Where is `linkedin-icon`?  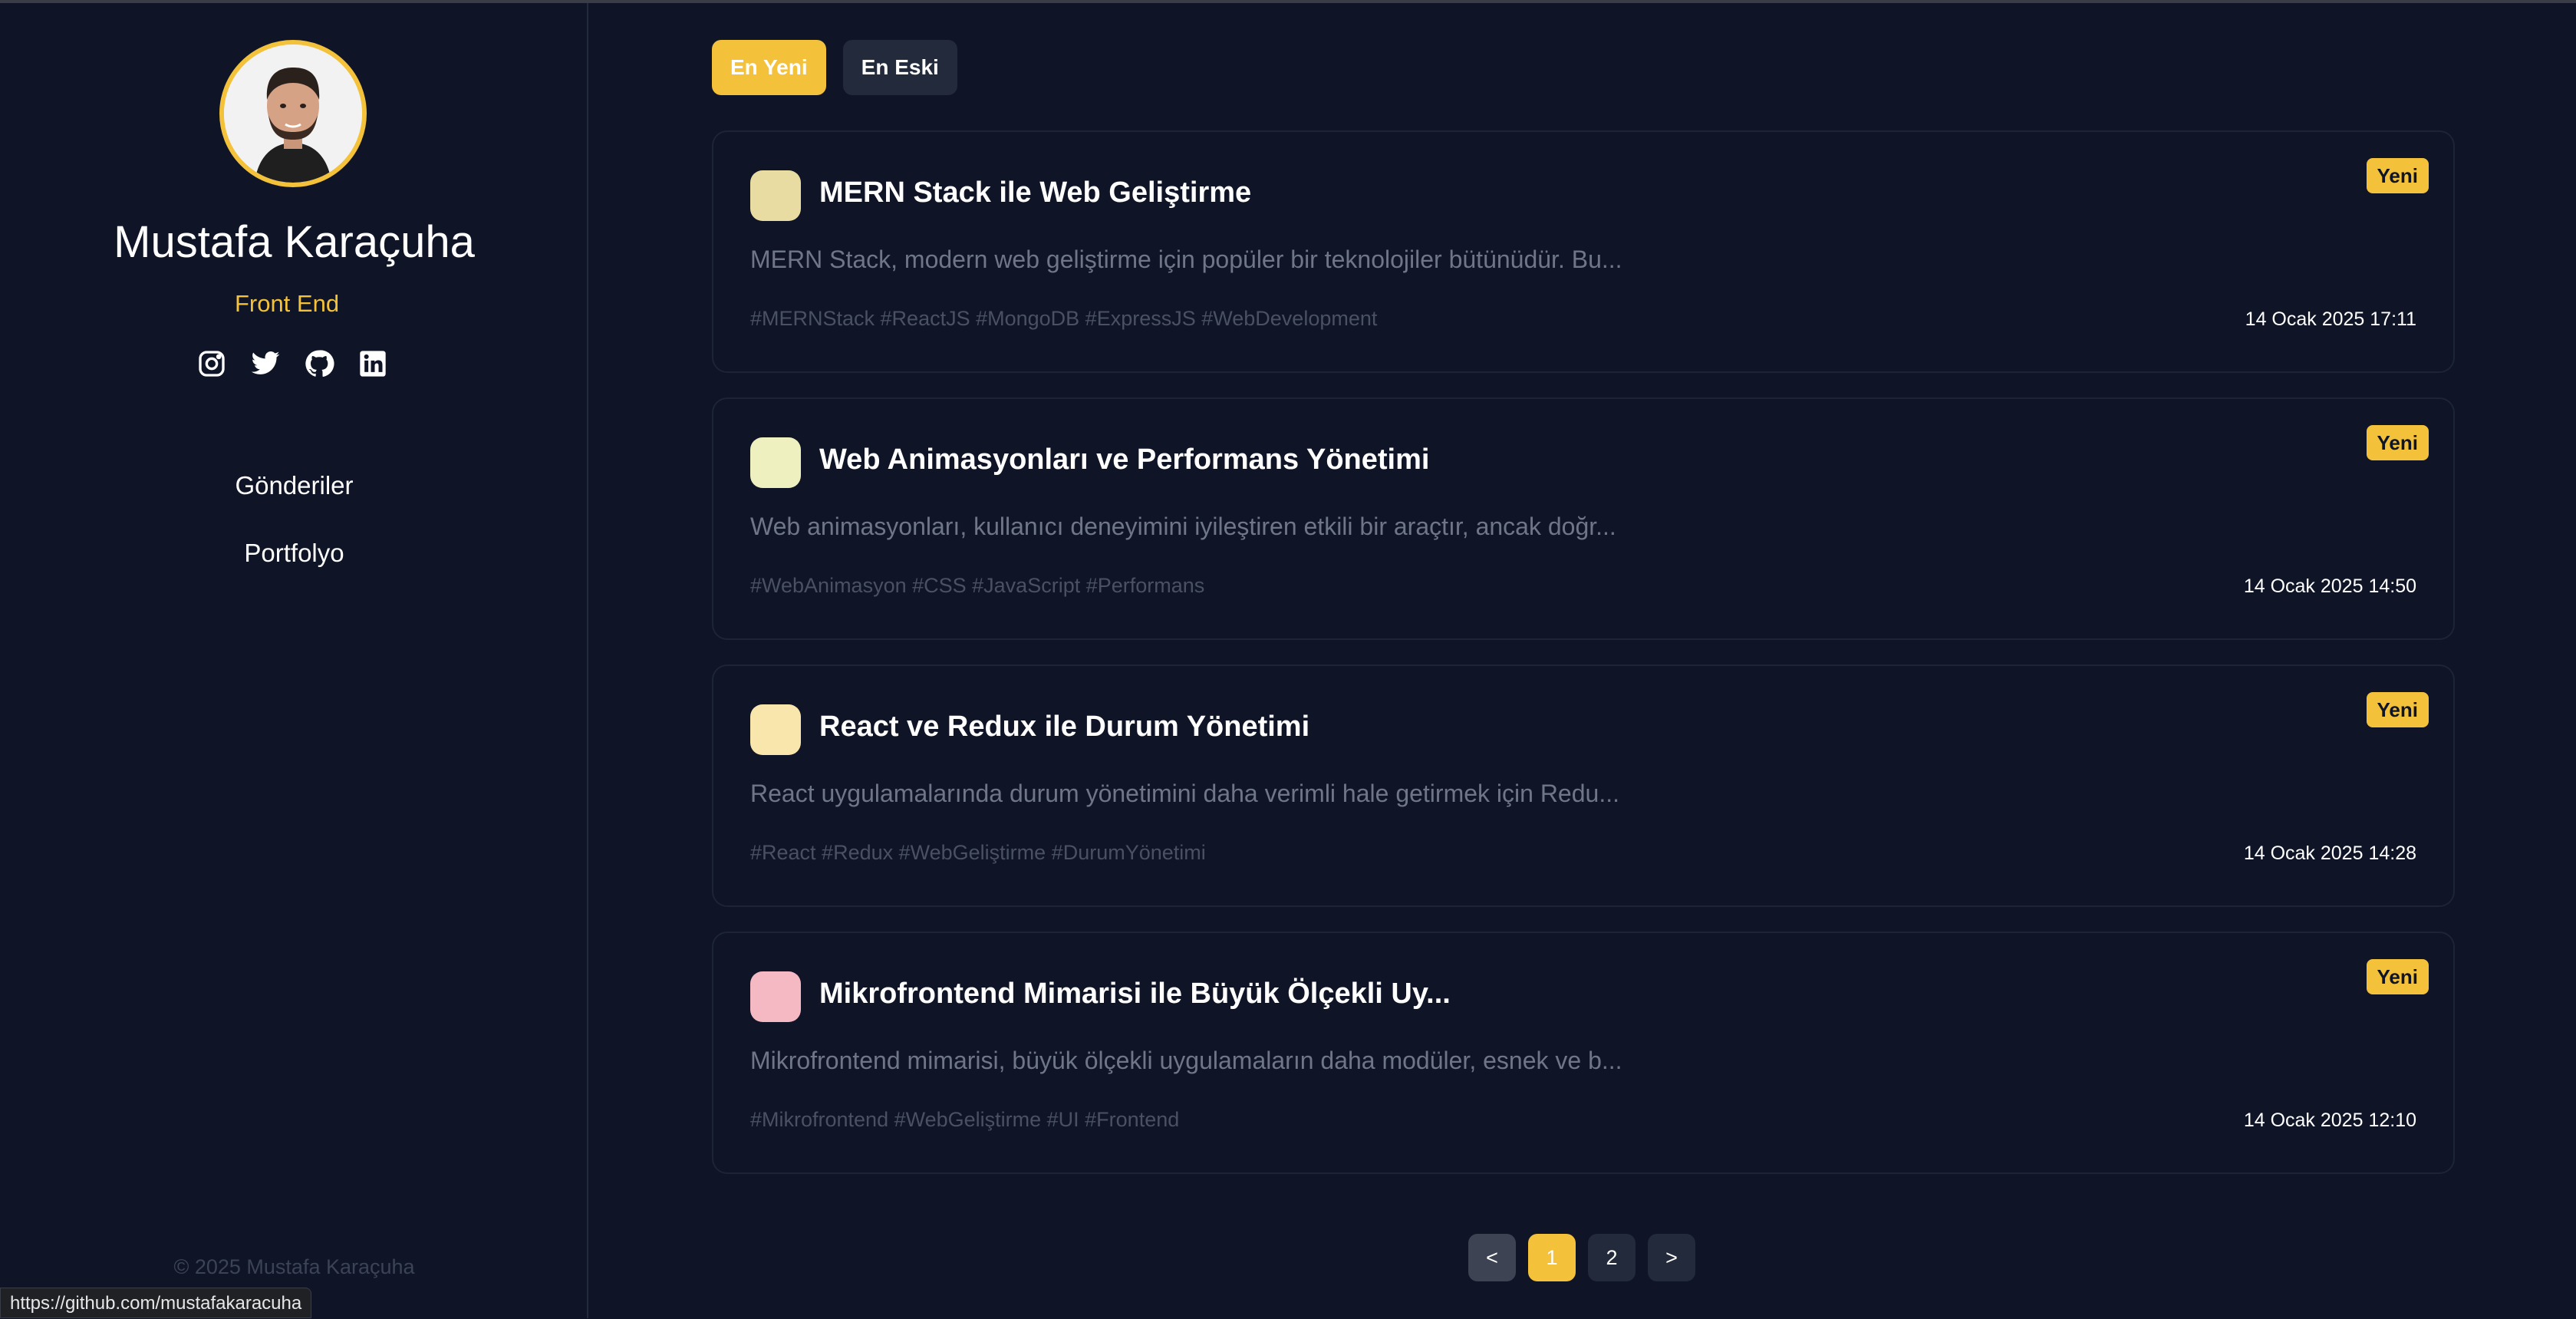
linkedin-icon is located at coordinates (373, 364).